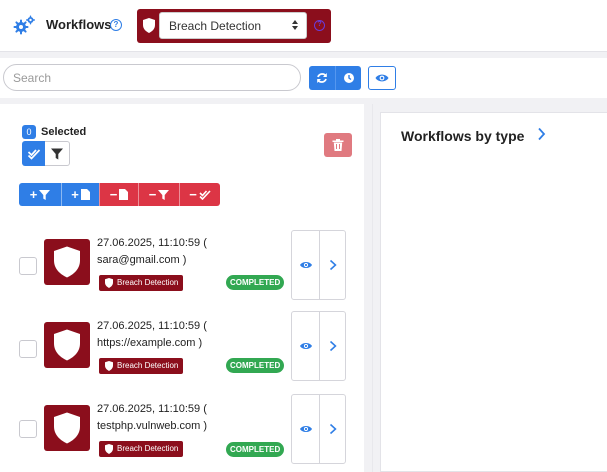 The image size is (607, 472). What do you see at coordinates (79, 24) in the screenshot?
I see `page-title: Workflows` at bounding box center [79, 24].